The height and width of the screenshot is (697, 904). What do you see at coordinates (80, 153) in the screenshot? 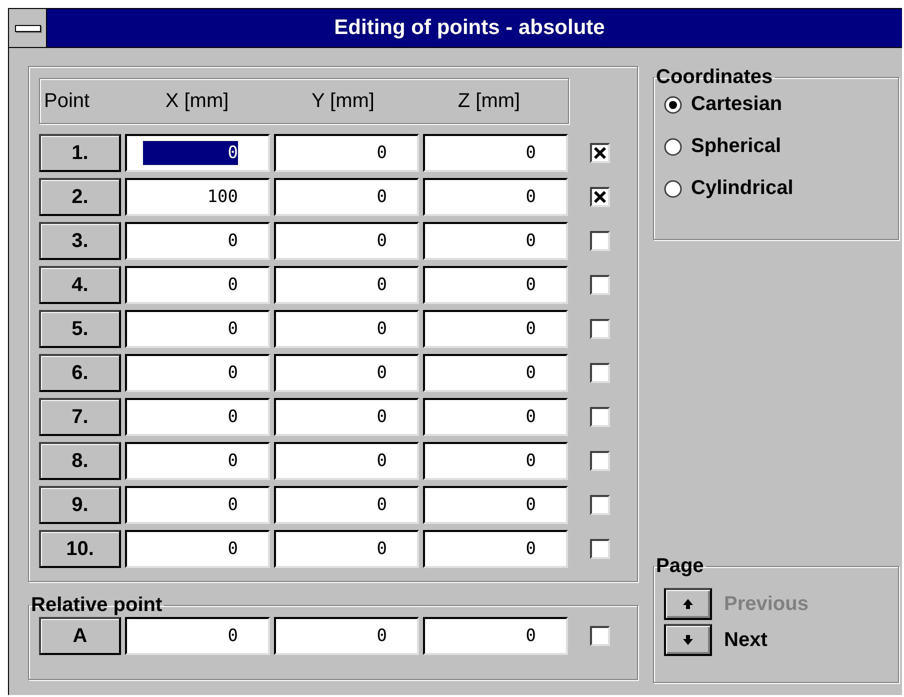
I see `point-button: 1.` at bounding box center [80, 153].